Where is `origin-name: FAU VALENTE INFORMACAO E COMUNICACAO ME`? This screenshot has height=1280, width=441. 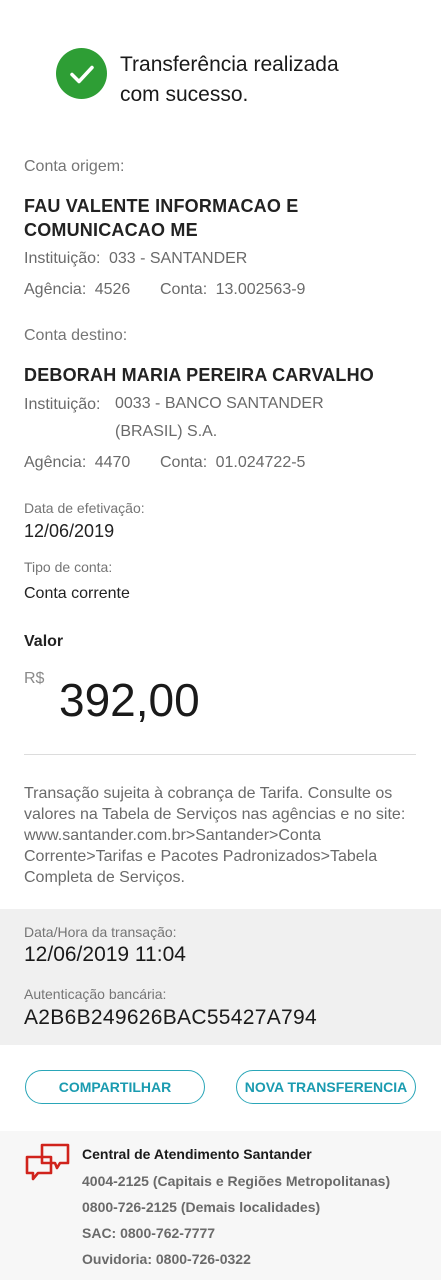 origin-name: FAU VALENTE INFORMACAO E COMUNICACAO ME is located at coordinates (224, 218).